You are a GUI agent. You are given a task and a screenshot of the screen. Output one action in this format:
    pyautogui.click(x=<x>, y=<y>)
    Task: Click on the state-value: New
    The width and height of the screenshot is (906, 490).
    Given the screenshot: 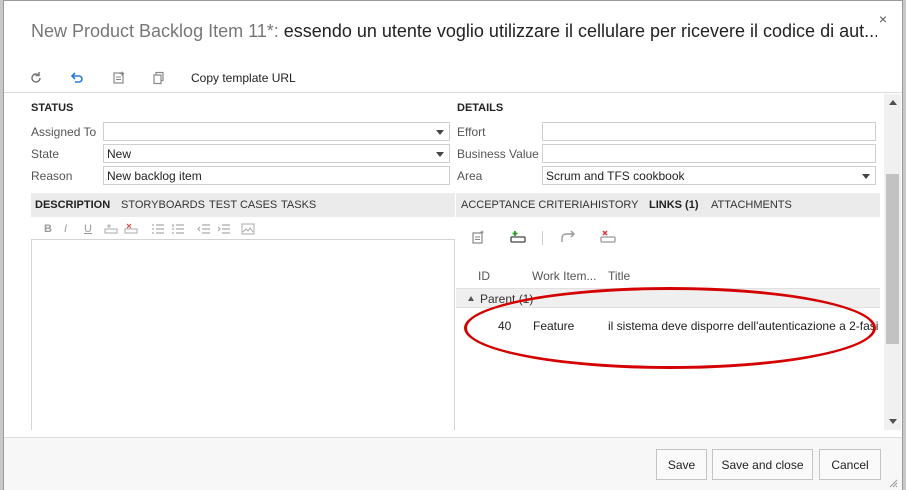 What is the action you would take?
    pyautogui.click(x=119, y=154)
    